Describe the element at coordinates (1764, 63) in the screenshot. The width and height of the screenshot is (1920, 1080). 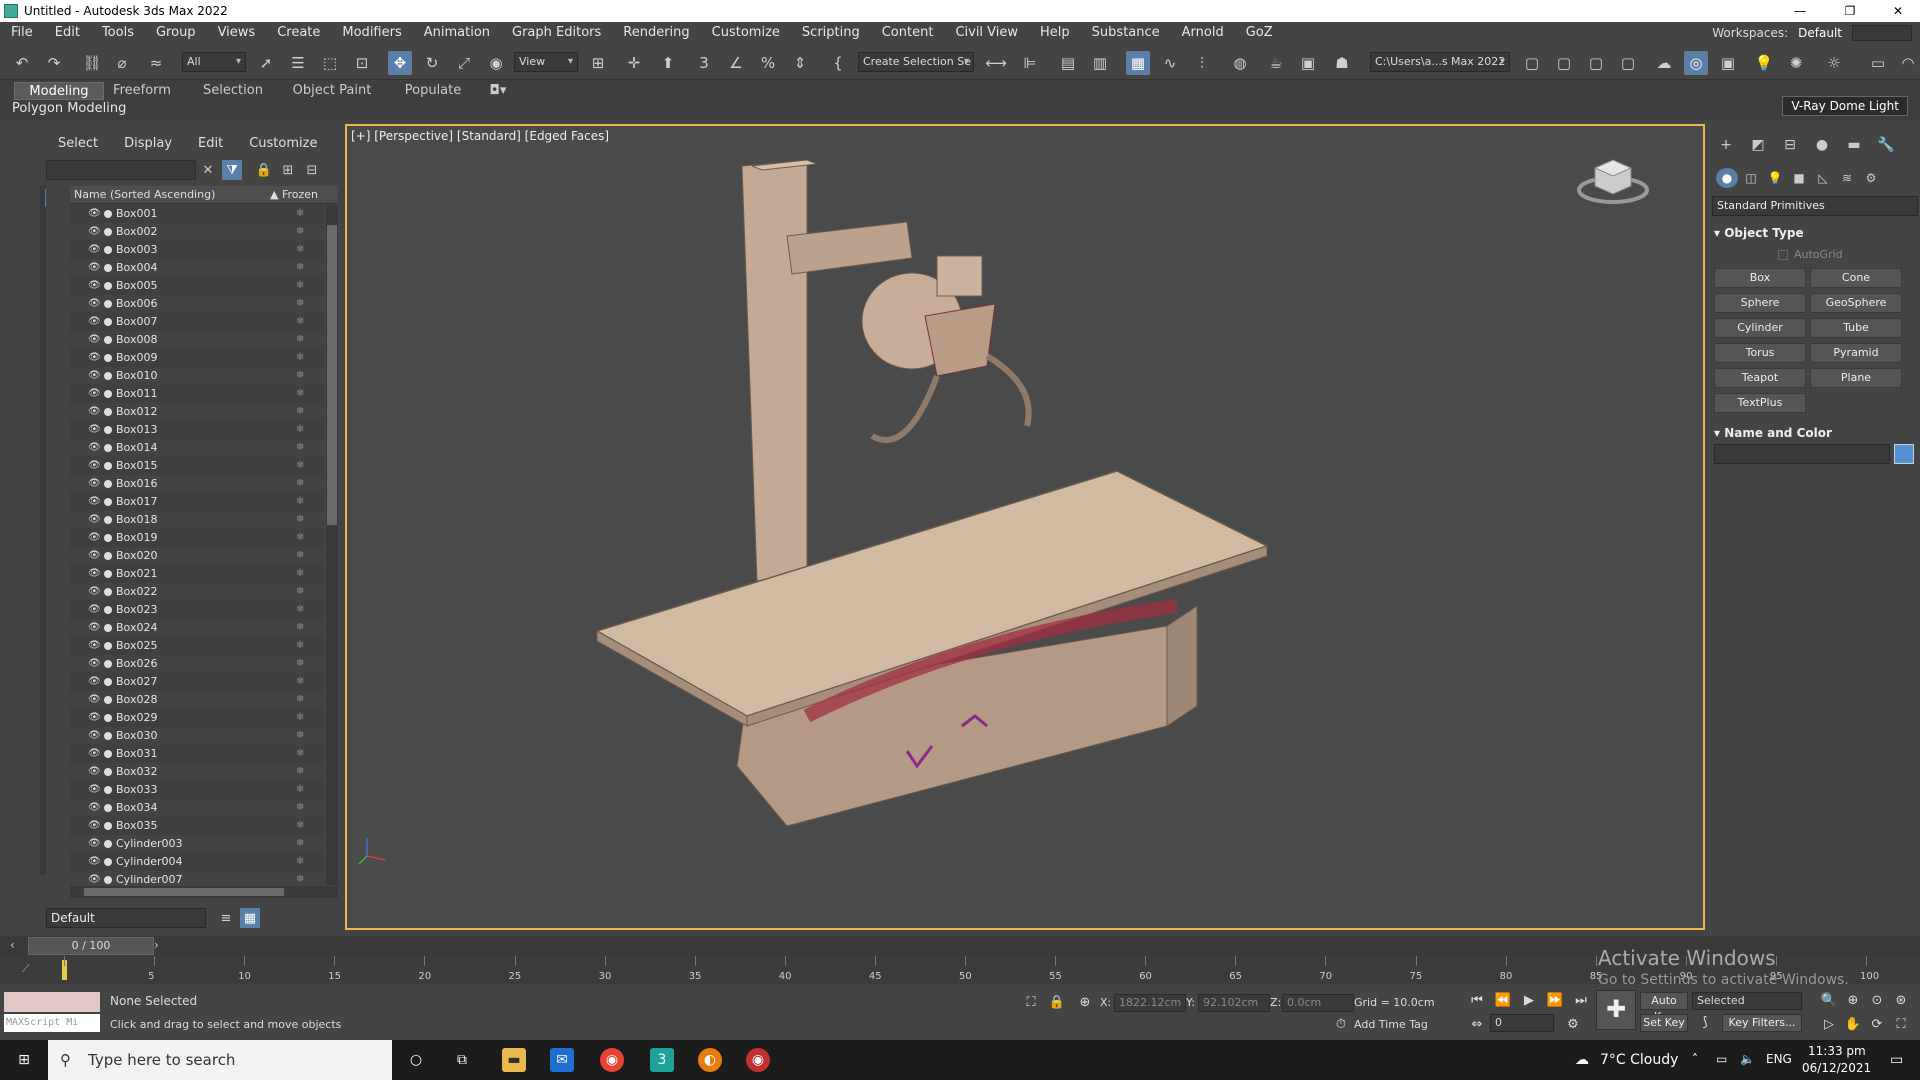
I see `vray-light-icon: 💡` at that location.